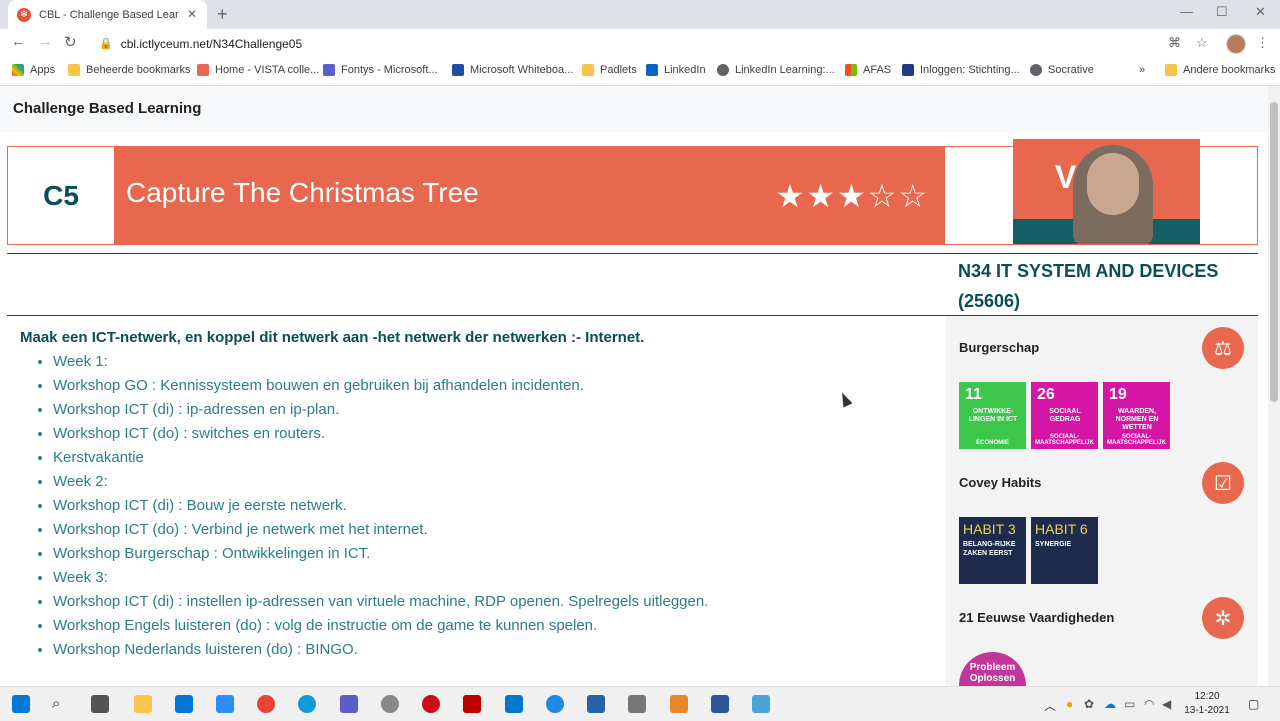 The height and width of the screenshot is (721, 1280). I want to click on filezilla-icon, so click(472, 704).